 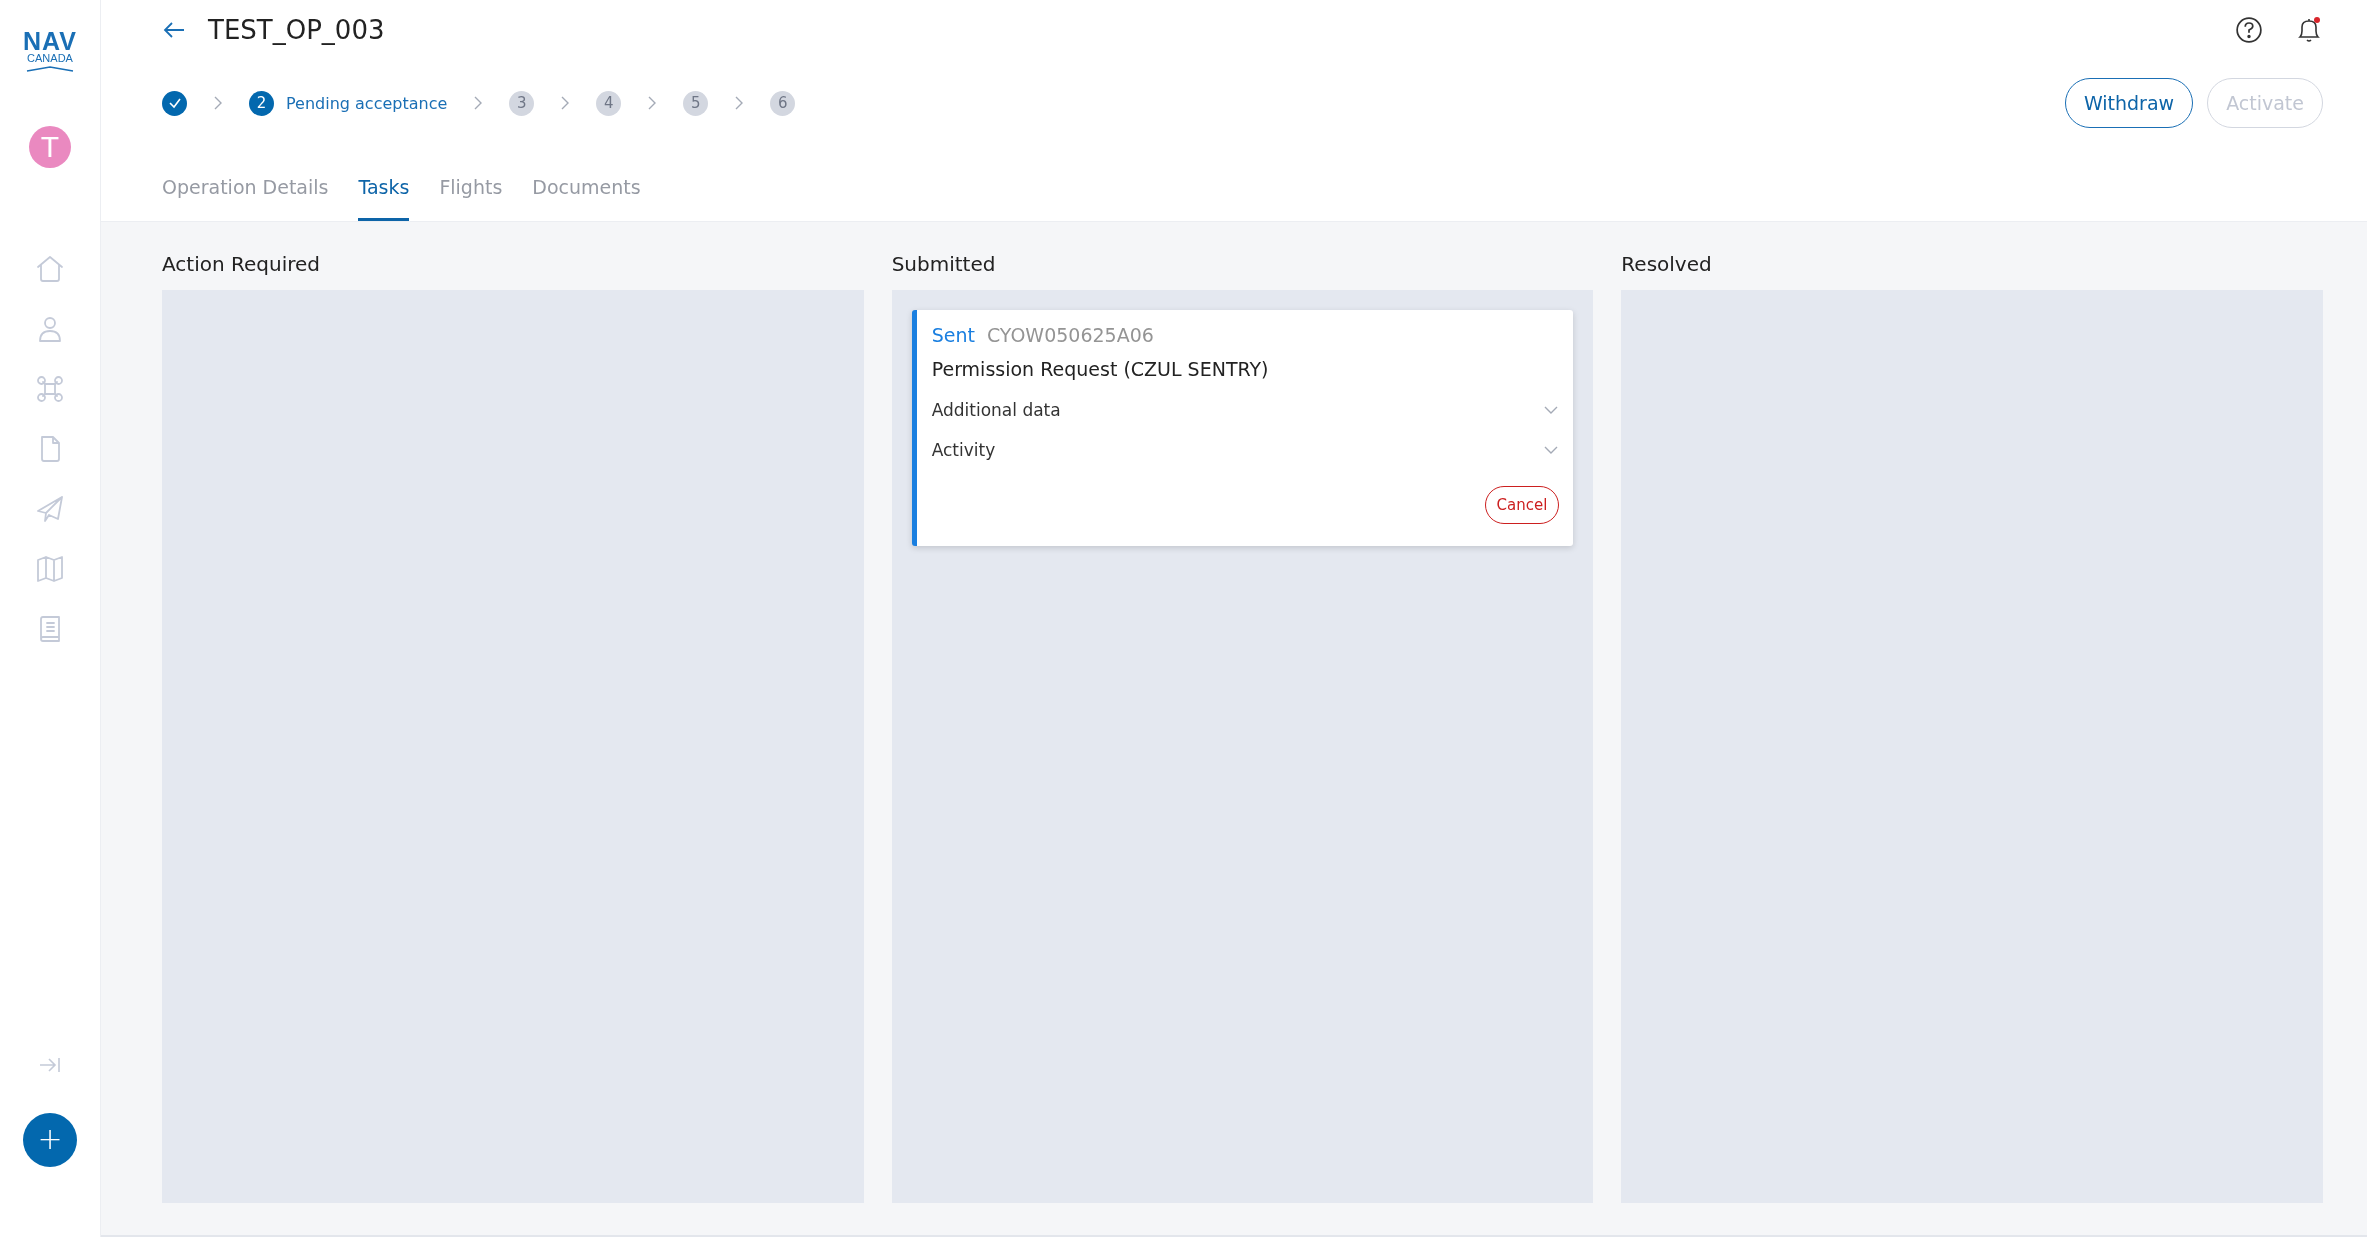 What do you see at coordinates (1100, 369) in the screenshot?
I see `task-title: Permission Request (CZUL SENTRY)` at bounding box center [1100, 369].